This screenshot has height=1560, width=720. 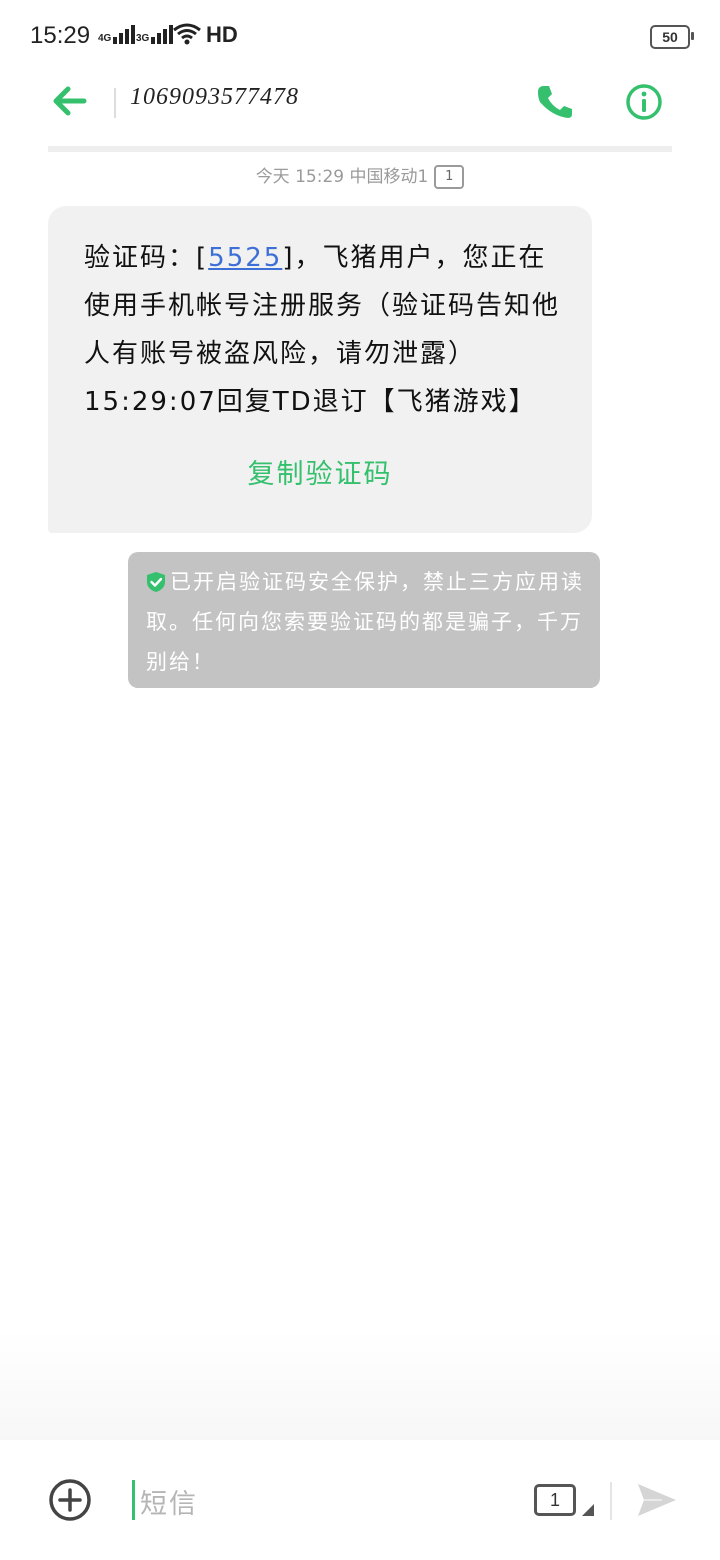 I want to click on status-time: 15:29, so click(x=60, y=35).